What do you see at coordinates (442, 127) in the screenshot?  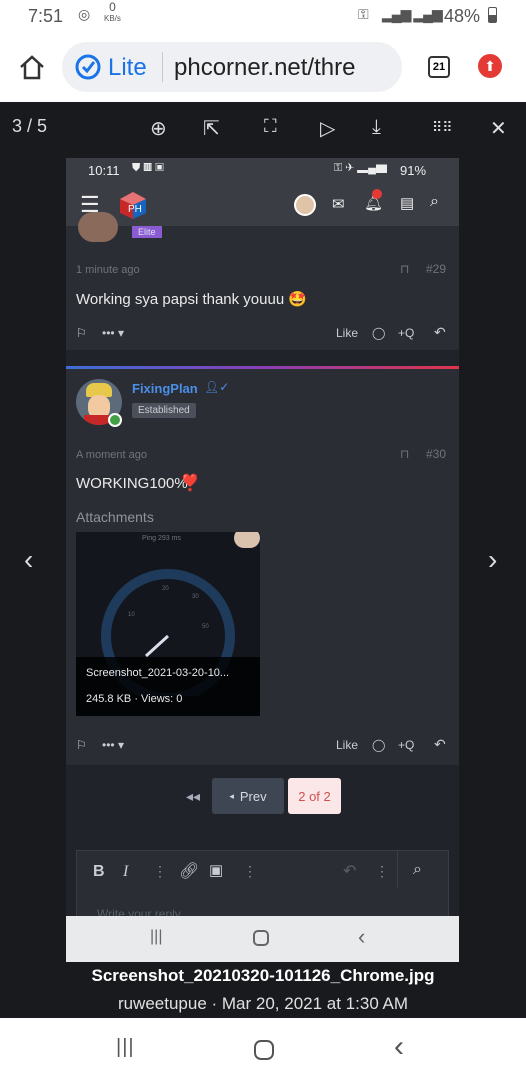 I see `grid-icon: ⠿⠿` at bounding box center [442, 127].